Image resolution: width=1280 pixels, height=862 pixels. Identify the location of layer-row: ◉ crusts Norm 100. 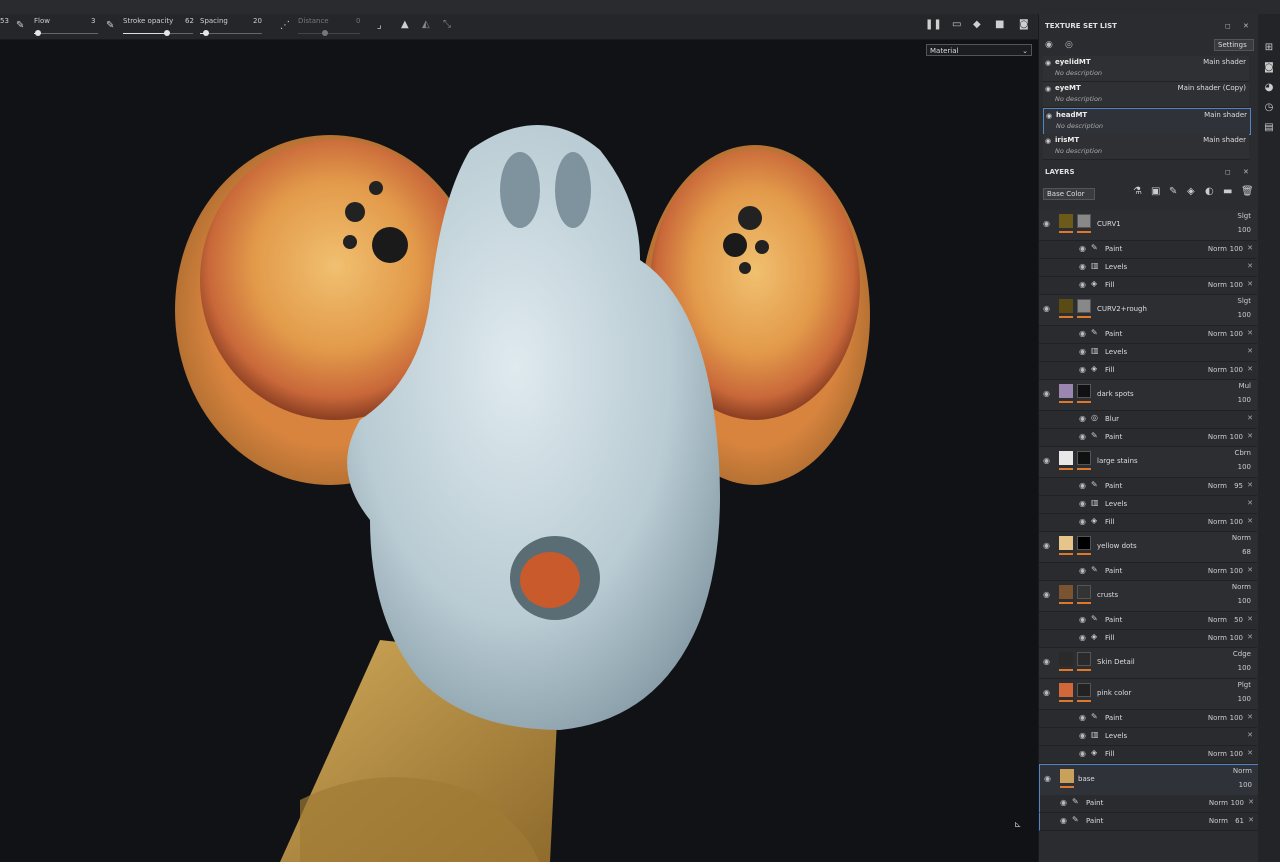
(1148, 596).